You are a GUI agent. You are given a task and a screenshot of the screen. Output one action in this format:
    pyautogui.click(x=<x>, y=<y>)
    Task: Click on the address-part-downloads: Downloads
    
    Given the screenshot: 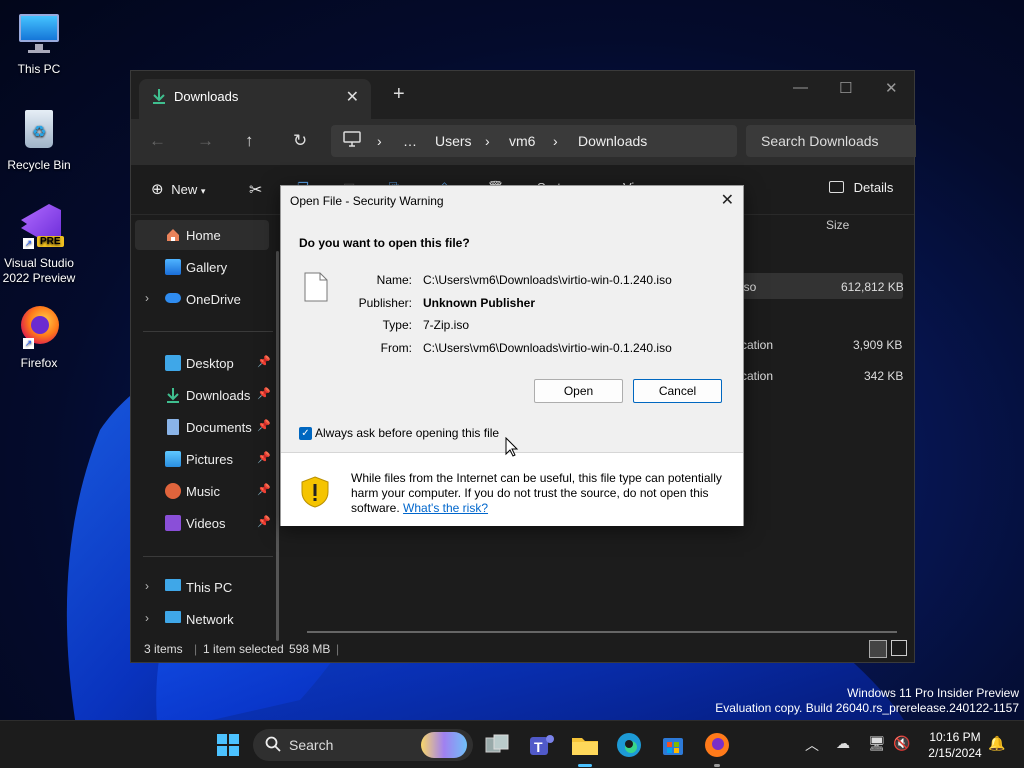 What is the action you would take?
    pyautogui.click(x=612, y=141)
    